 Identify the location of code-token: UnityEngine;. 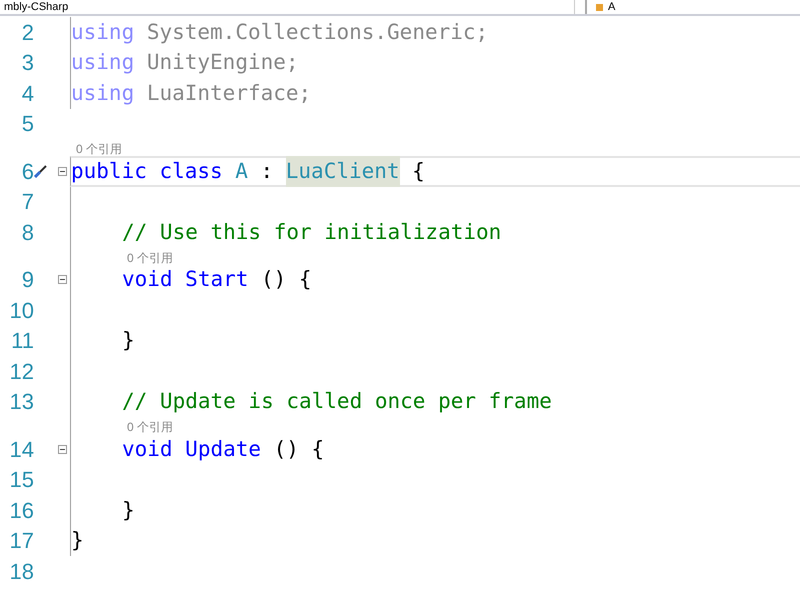
(222, 62).